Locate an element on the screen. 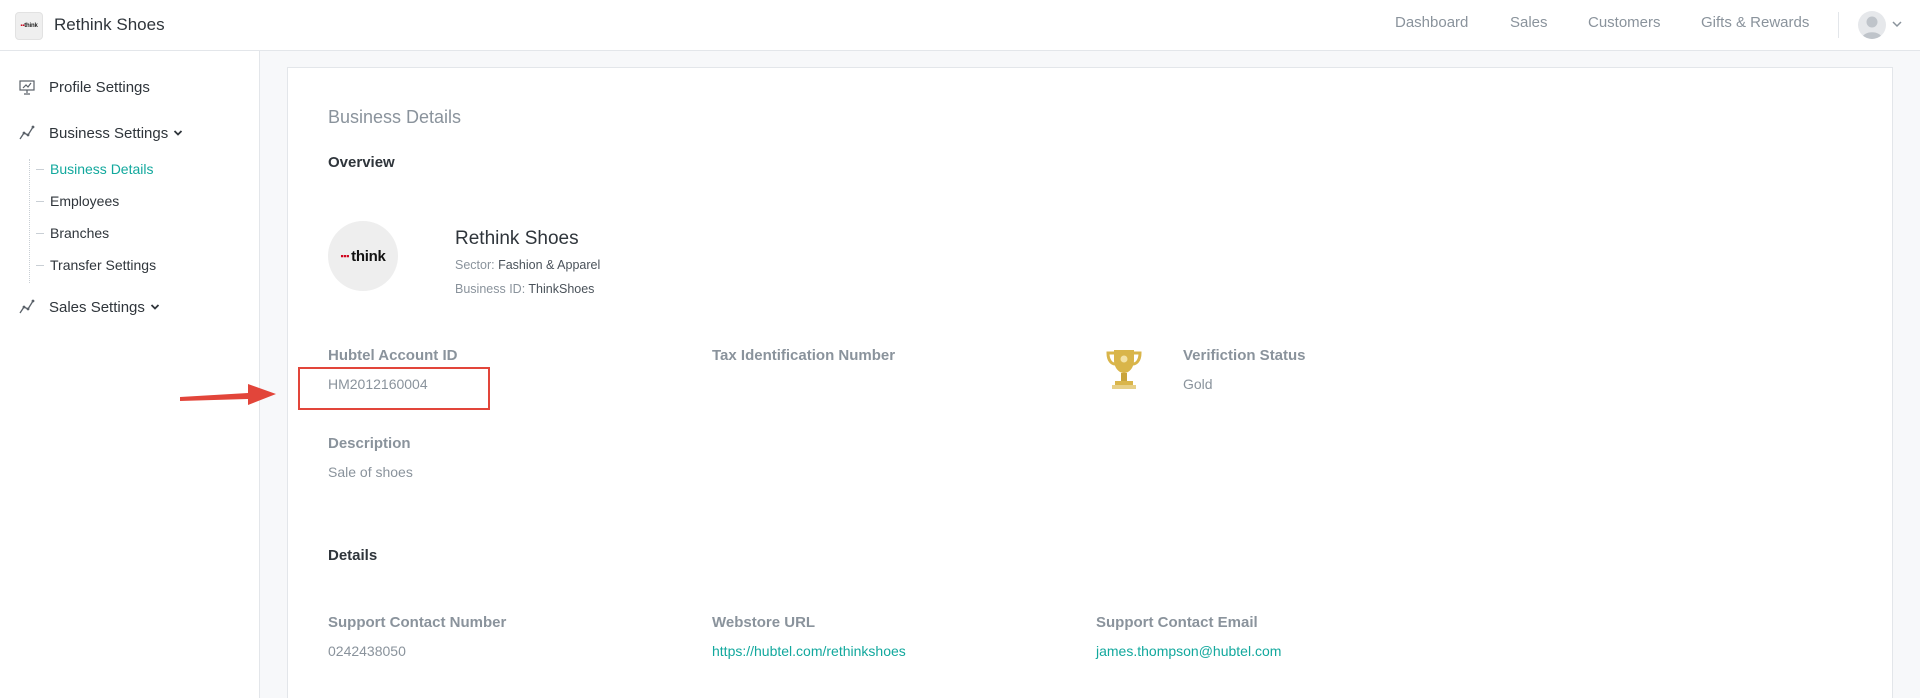 This screenshot has height=698, width=1920. sidebar-item-label: Profile Settings is located at coordinates (99, 87).